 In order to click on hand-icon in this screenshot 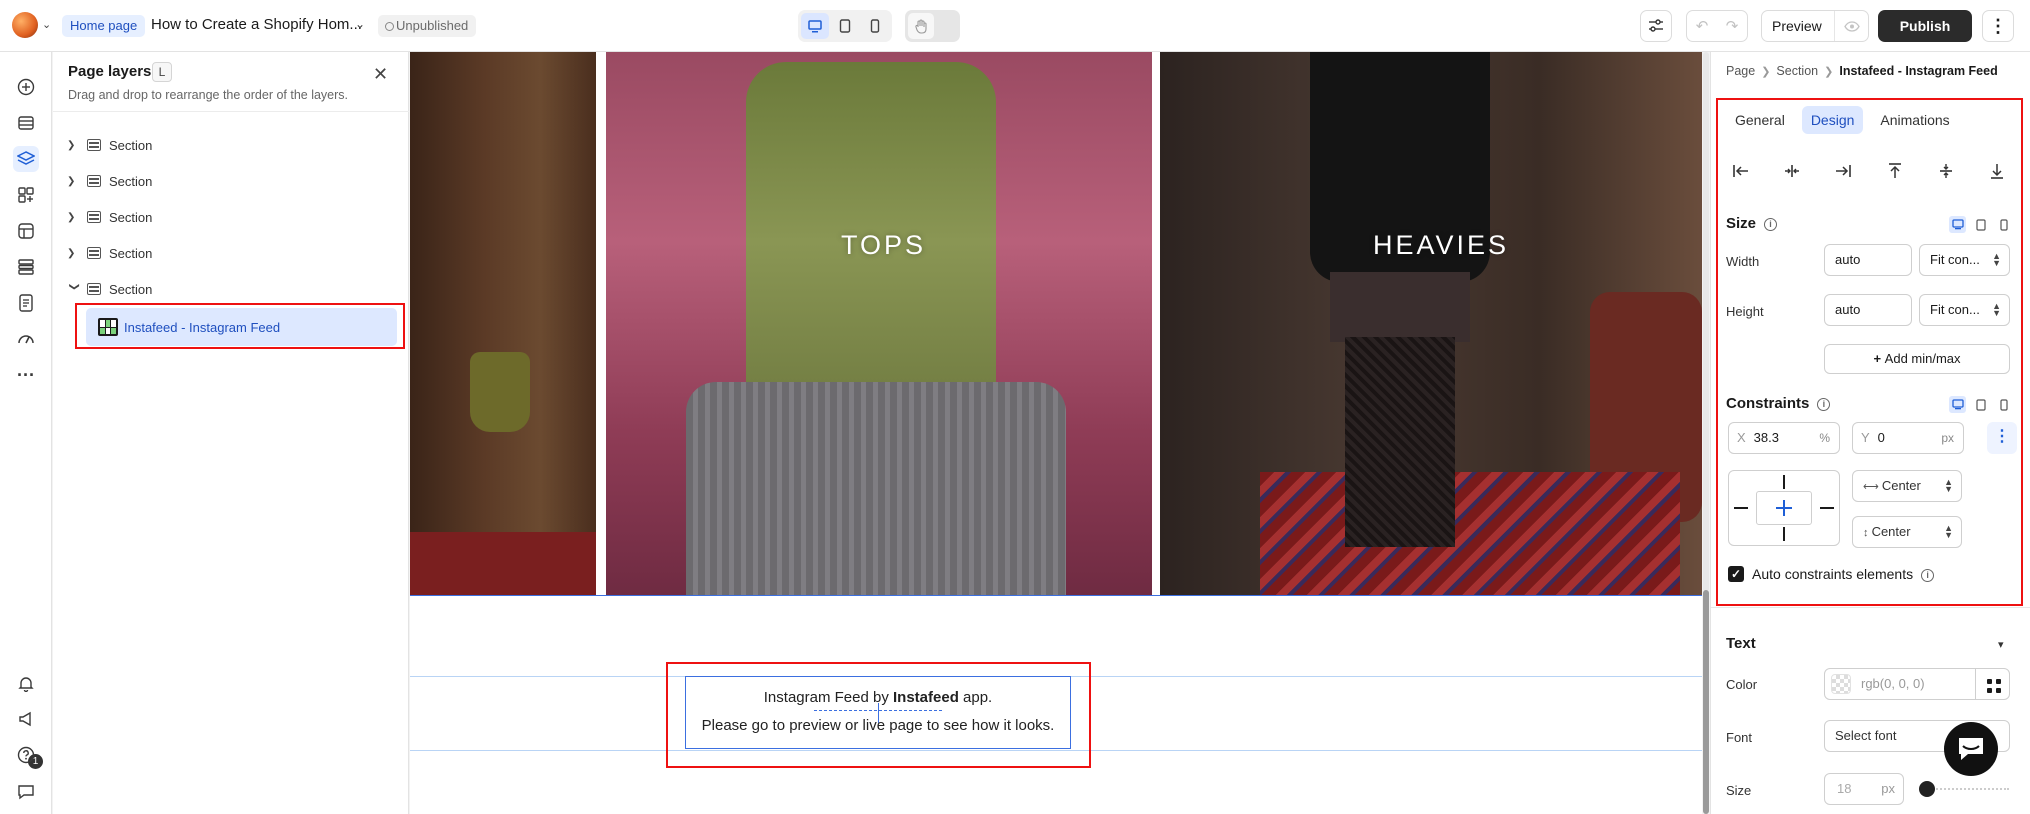, I will do `click(921, 26)`.